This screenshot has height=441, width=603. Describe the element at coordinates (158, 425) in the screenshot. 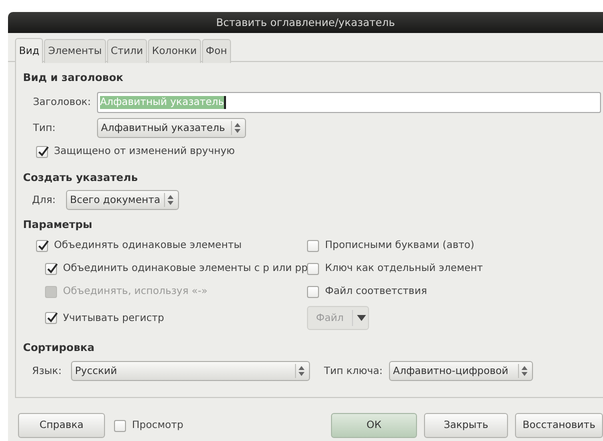

I see `checkbox-label: Просмотр` at that location.